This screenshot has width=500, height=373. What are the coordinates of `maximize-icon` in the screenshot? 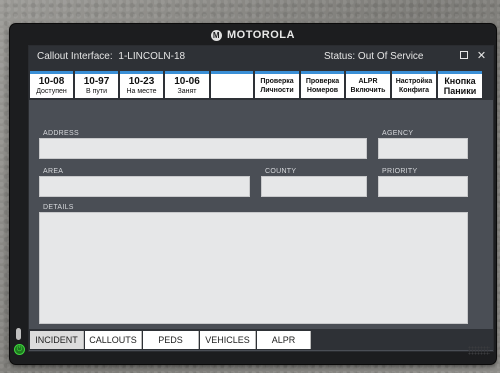 It's located at (463, 55).